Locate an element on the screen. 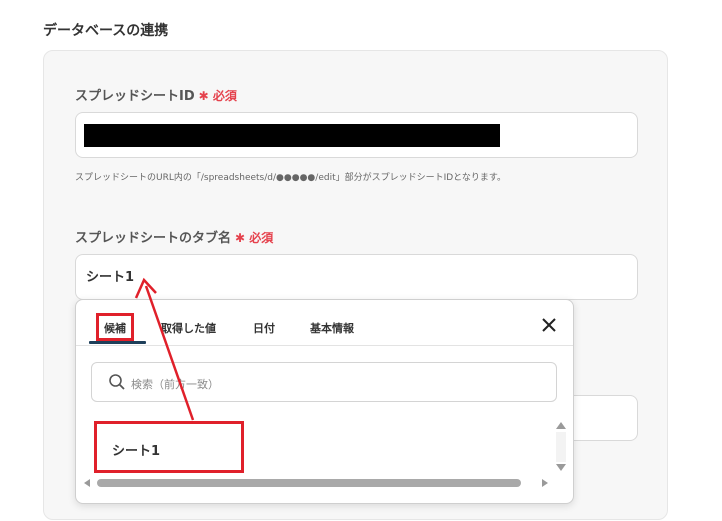  tab-name-label-text: スプレッドシートのタブ名 is located at coordinates (153, 238).